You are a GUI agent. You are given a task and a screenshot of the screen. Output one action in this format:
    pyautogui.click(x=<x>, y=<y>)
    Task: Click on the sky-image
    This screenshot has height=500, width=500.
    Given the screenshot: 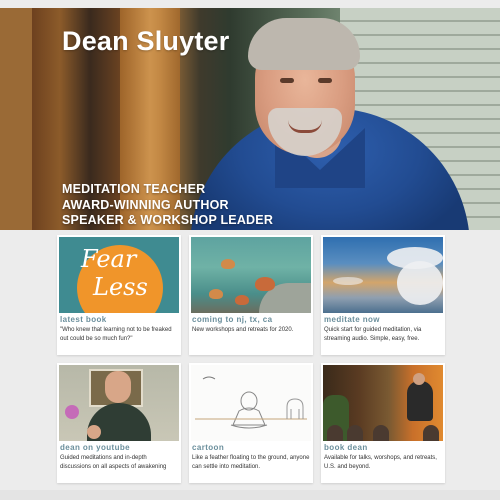 What is the action you would take?
    pyautogui.click(x=383, y=275)
    